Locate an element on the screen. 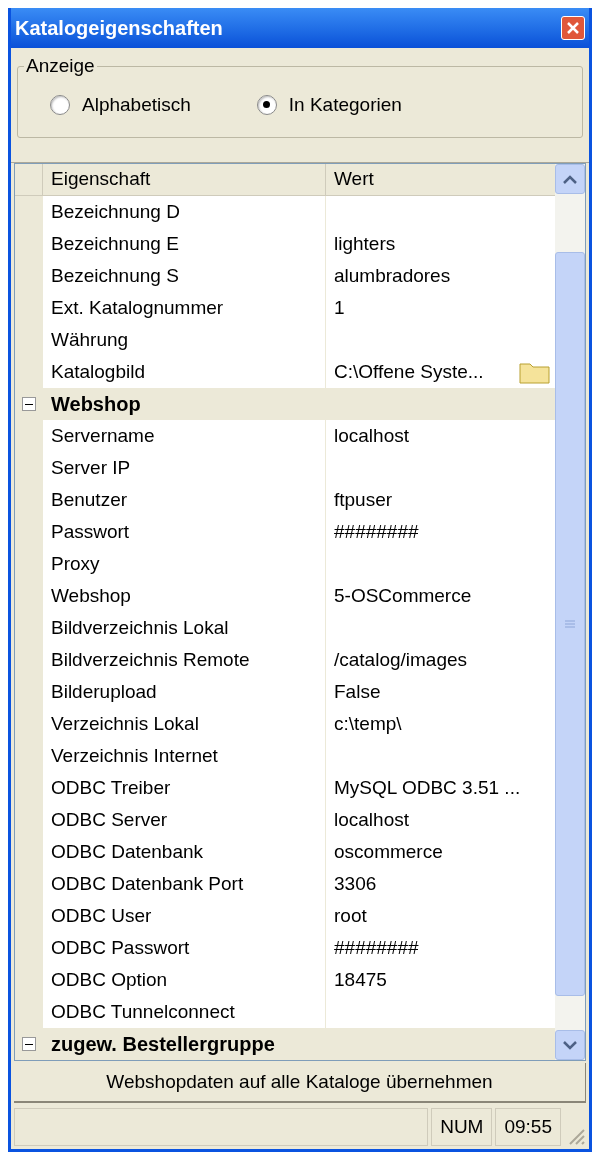 Image resolution: width=592 pixels, height=1154 pixels. value-cell: 18475 is located at coordinates (440, 980).